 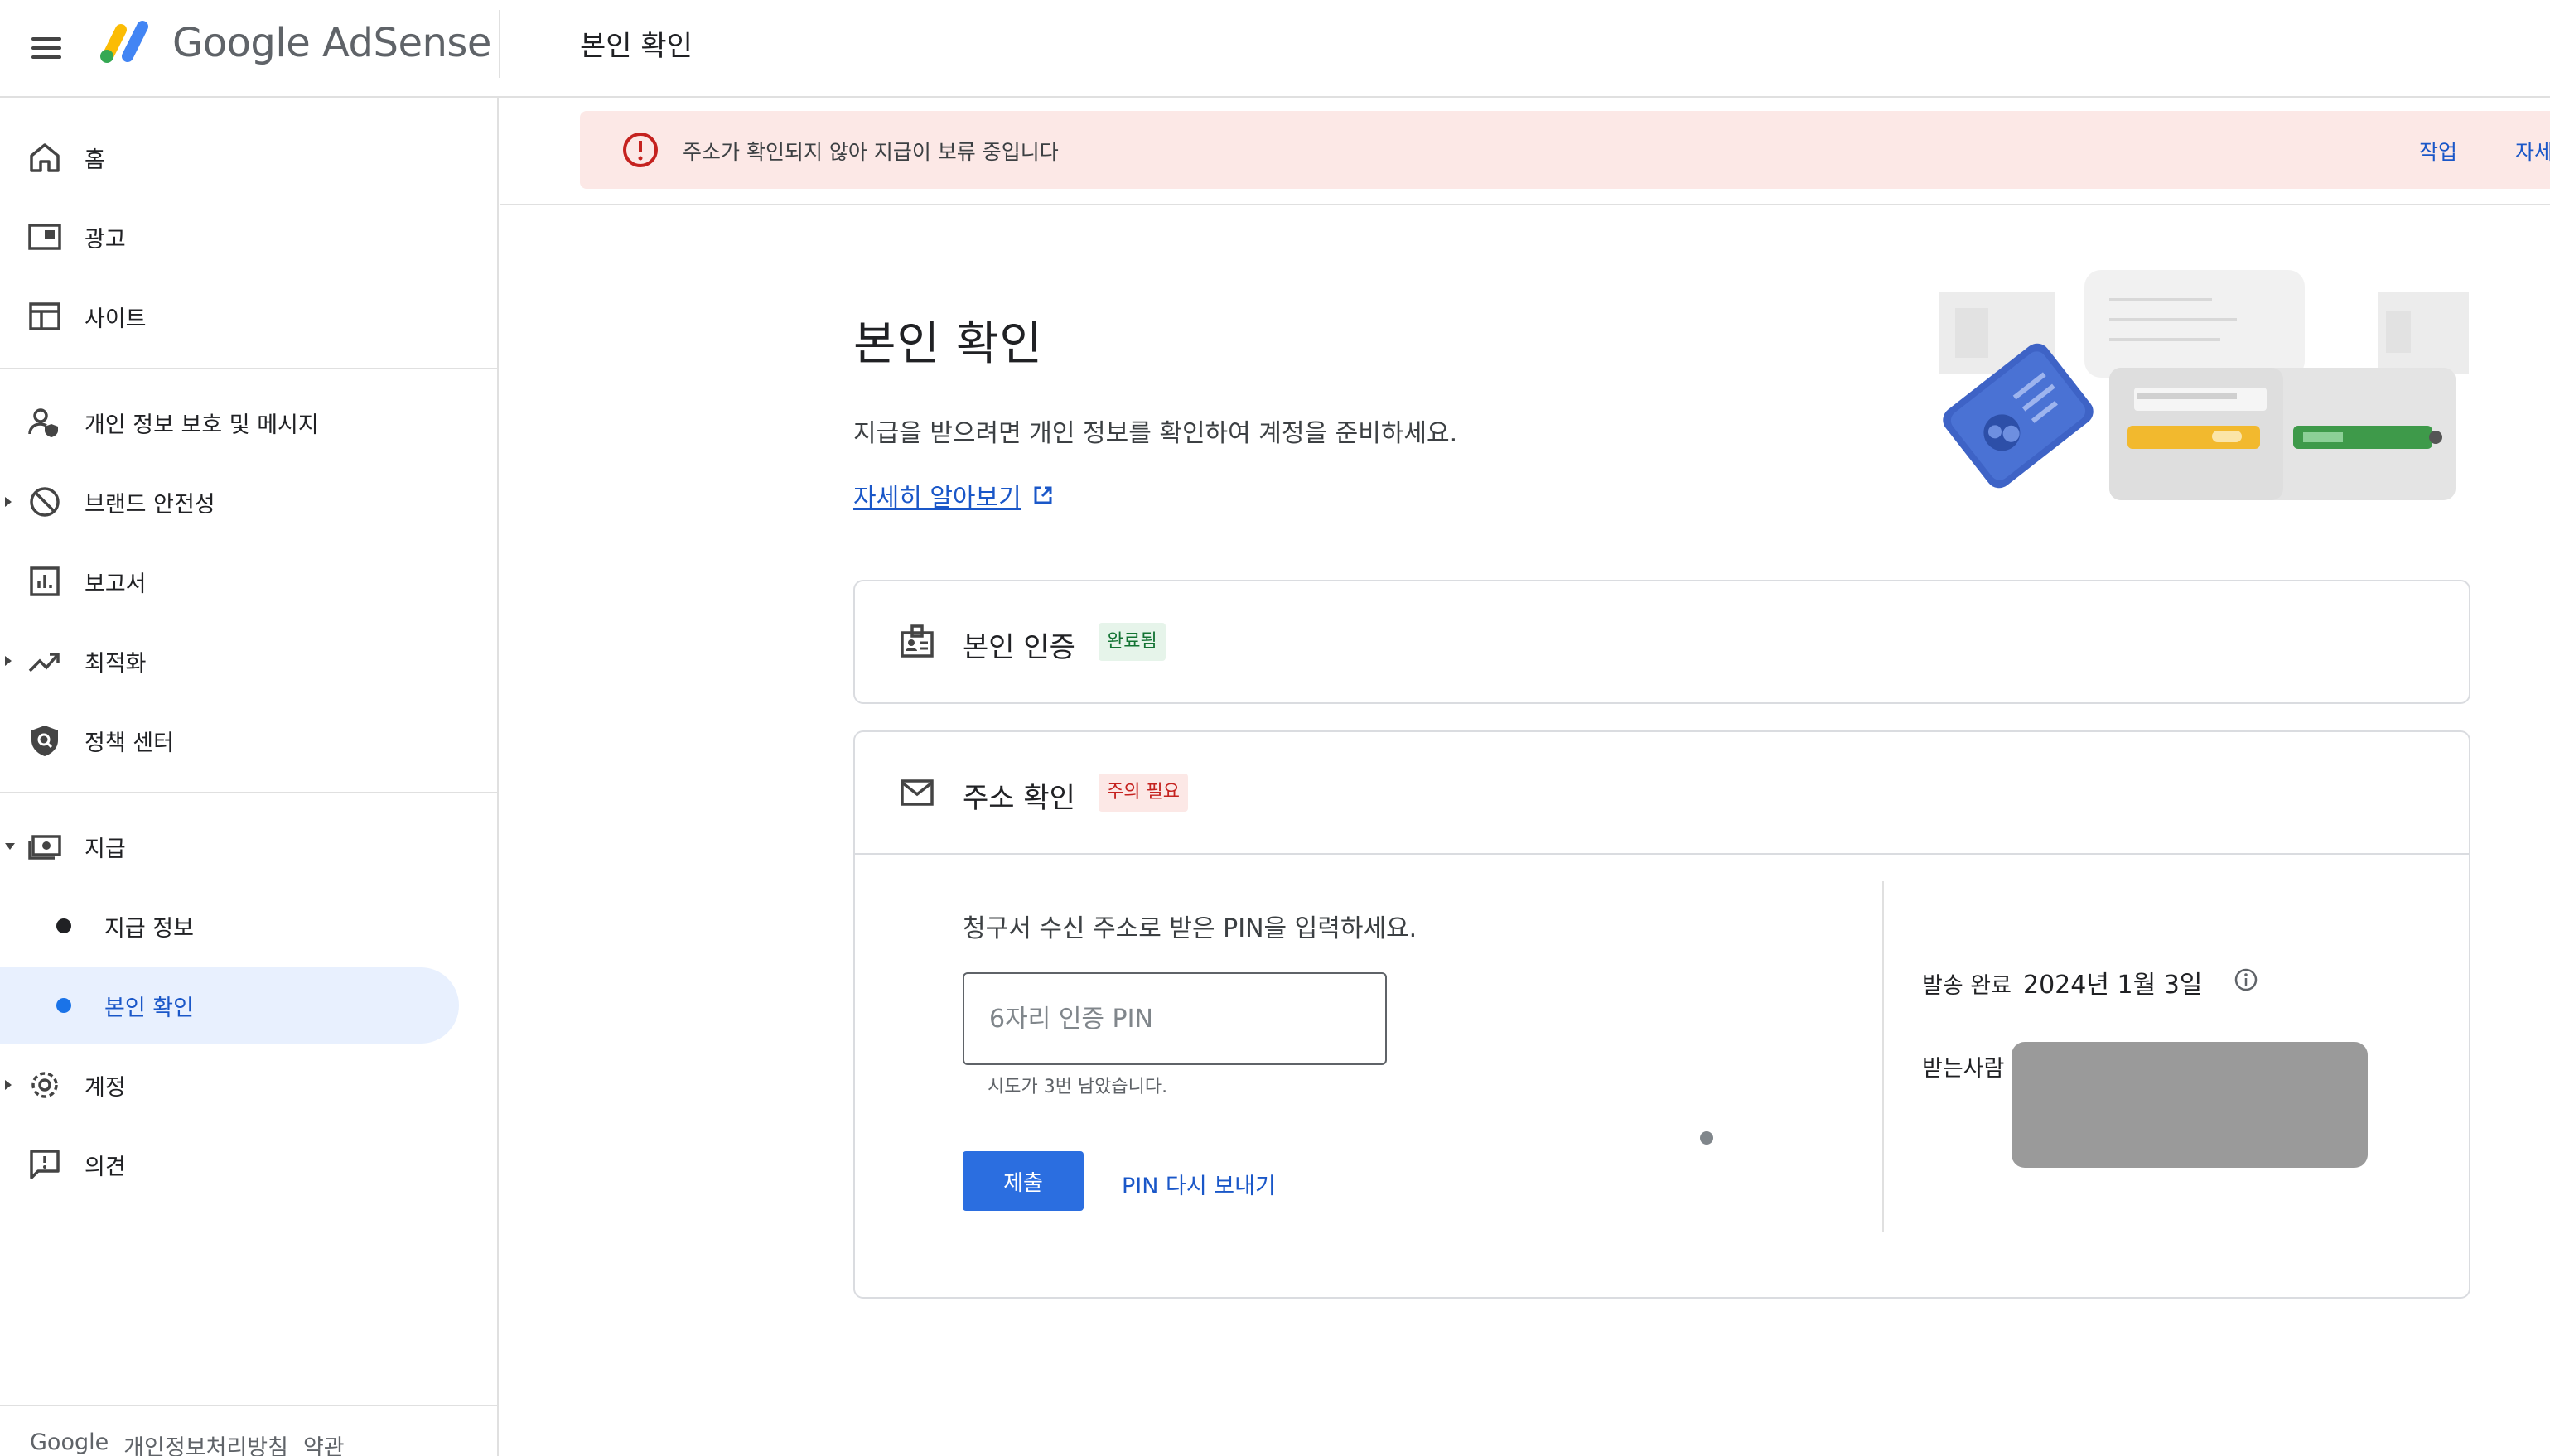 What do you see at coordinates (324, 1442) in the screenshot?
I see `footer-terms-link: 약관` at bounding box center [324, 1442].